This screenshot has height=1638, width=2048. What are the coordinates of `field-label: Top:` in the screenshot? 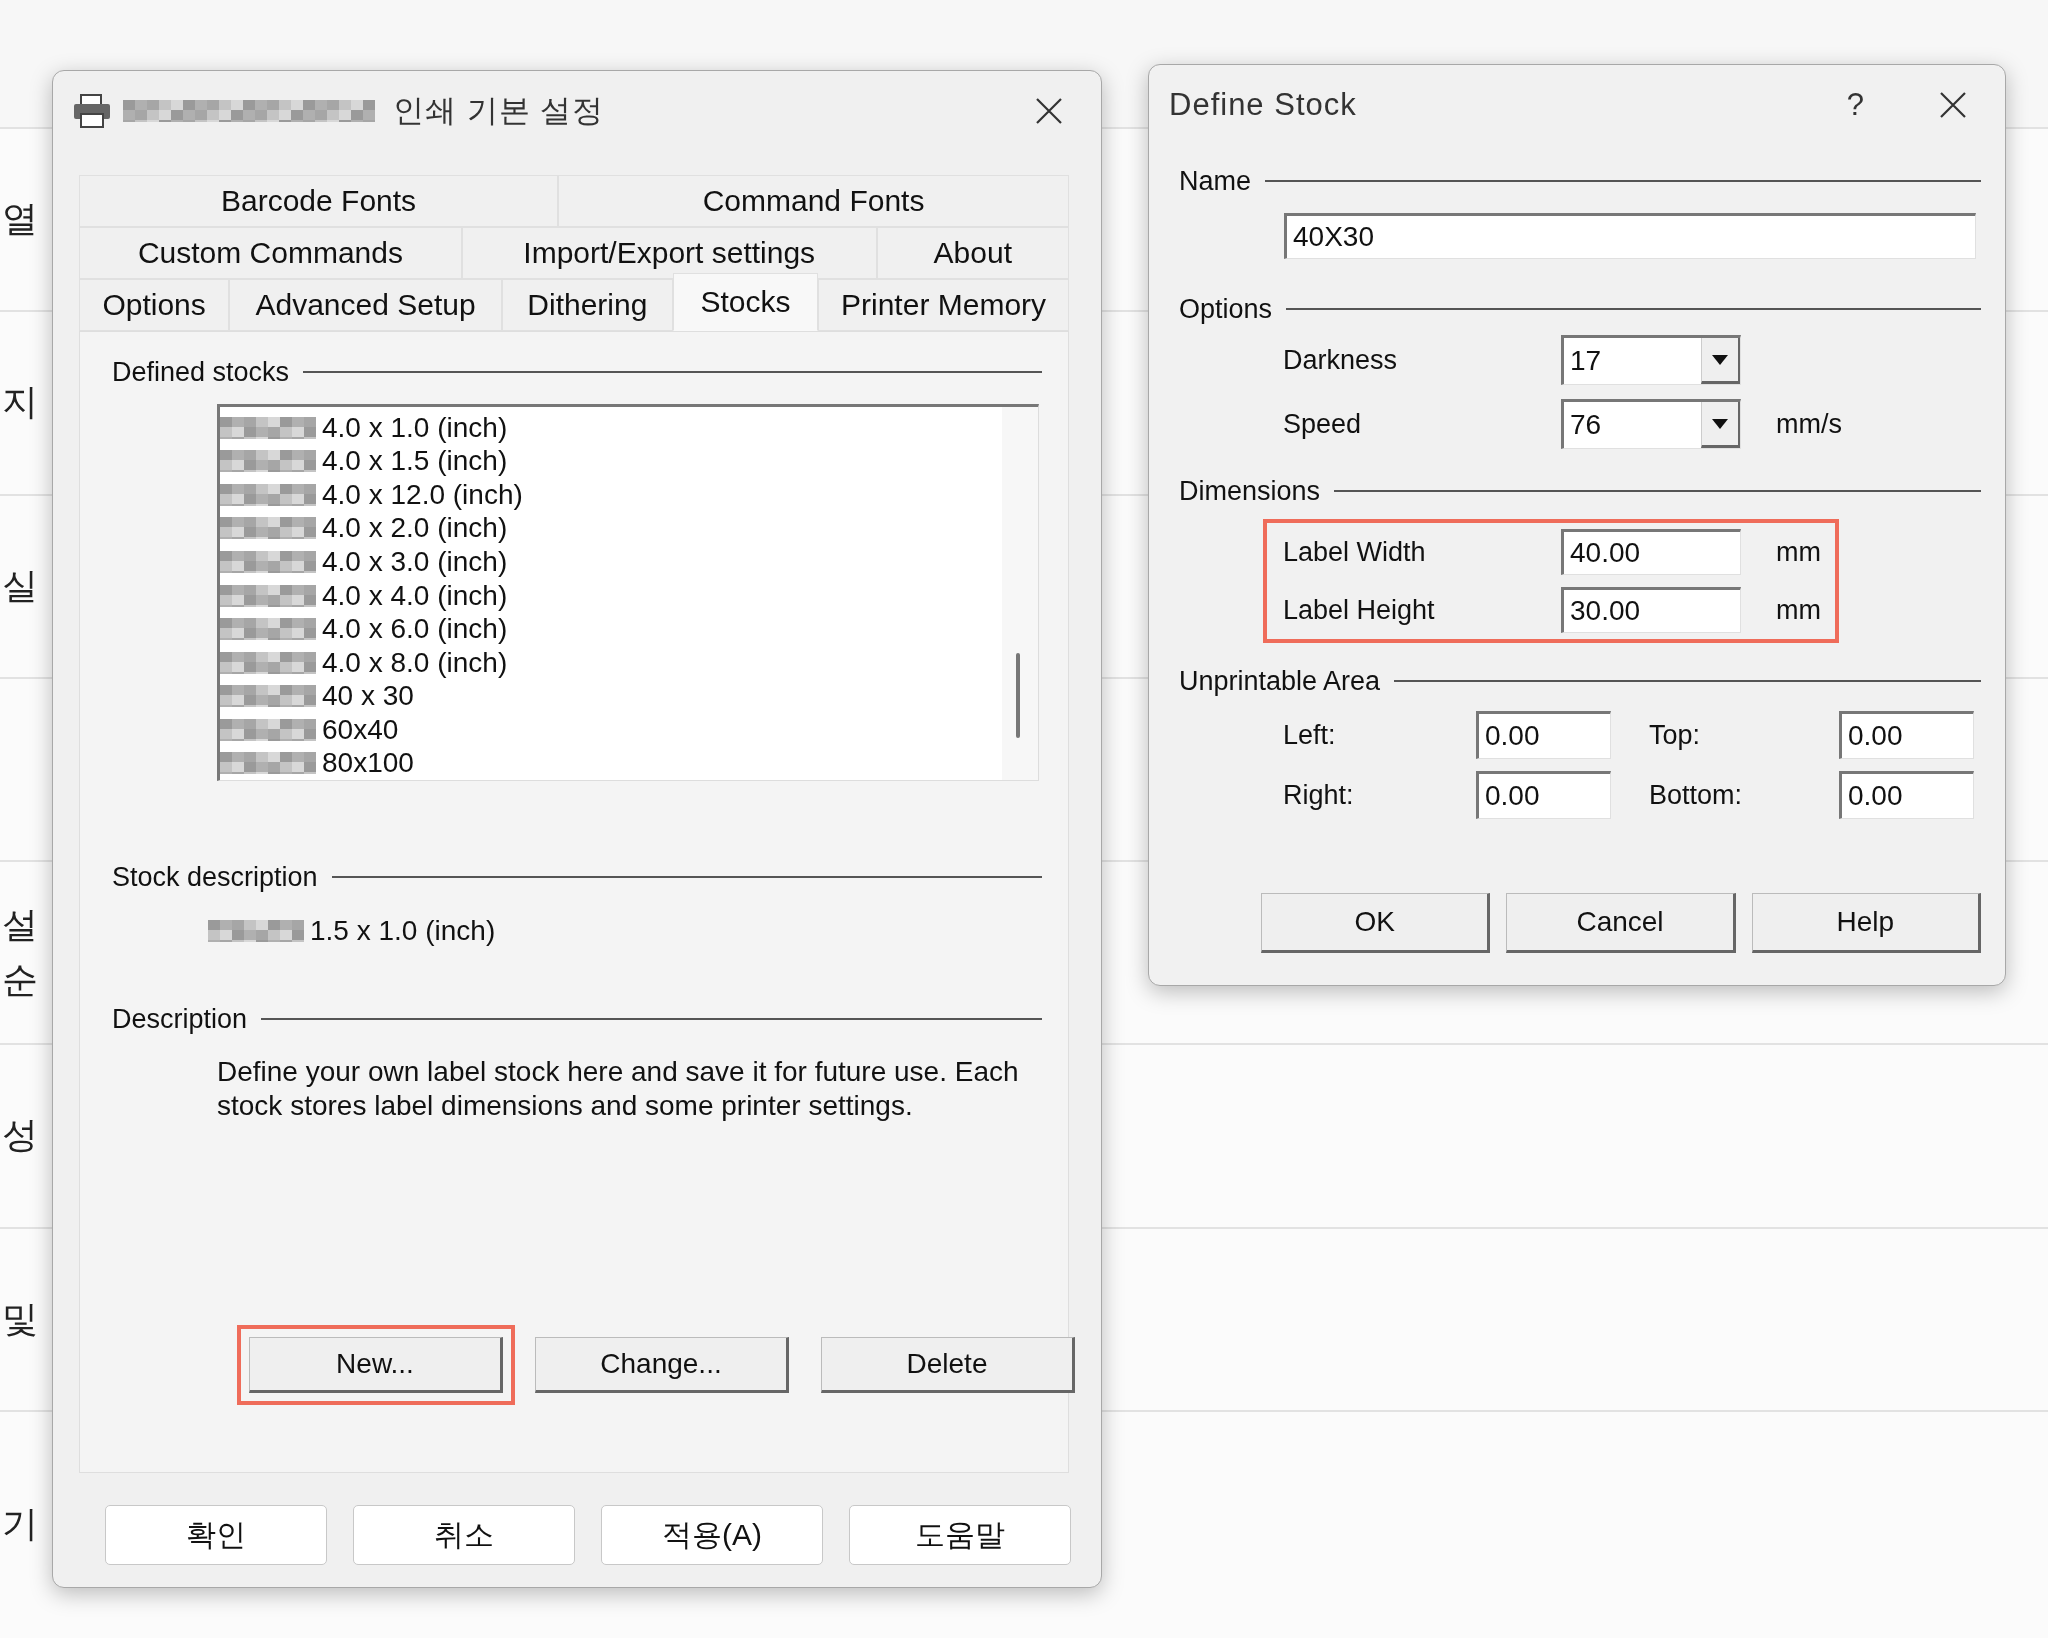 It's located at (1675, 735).